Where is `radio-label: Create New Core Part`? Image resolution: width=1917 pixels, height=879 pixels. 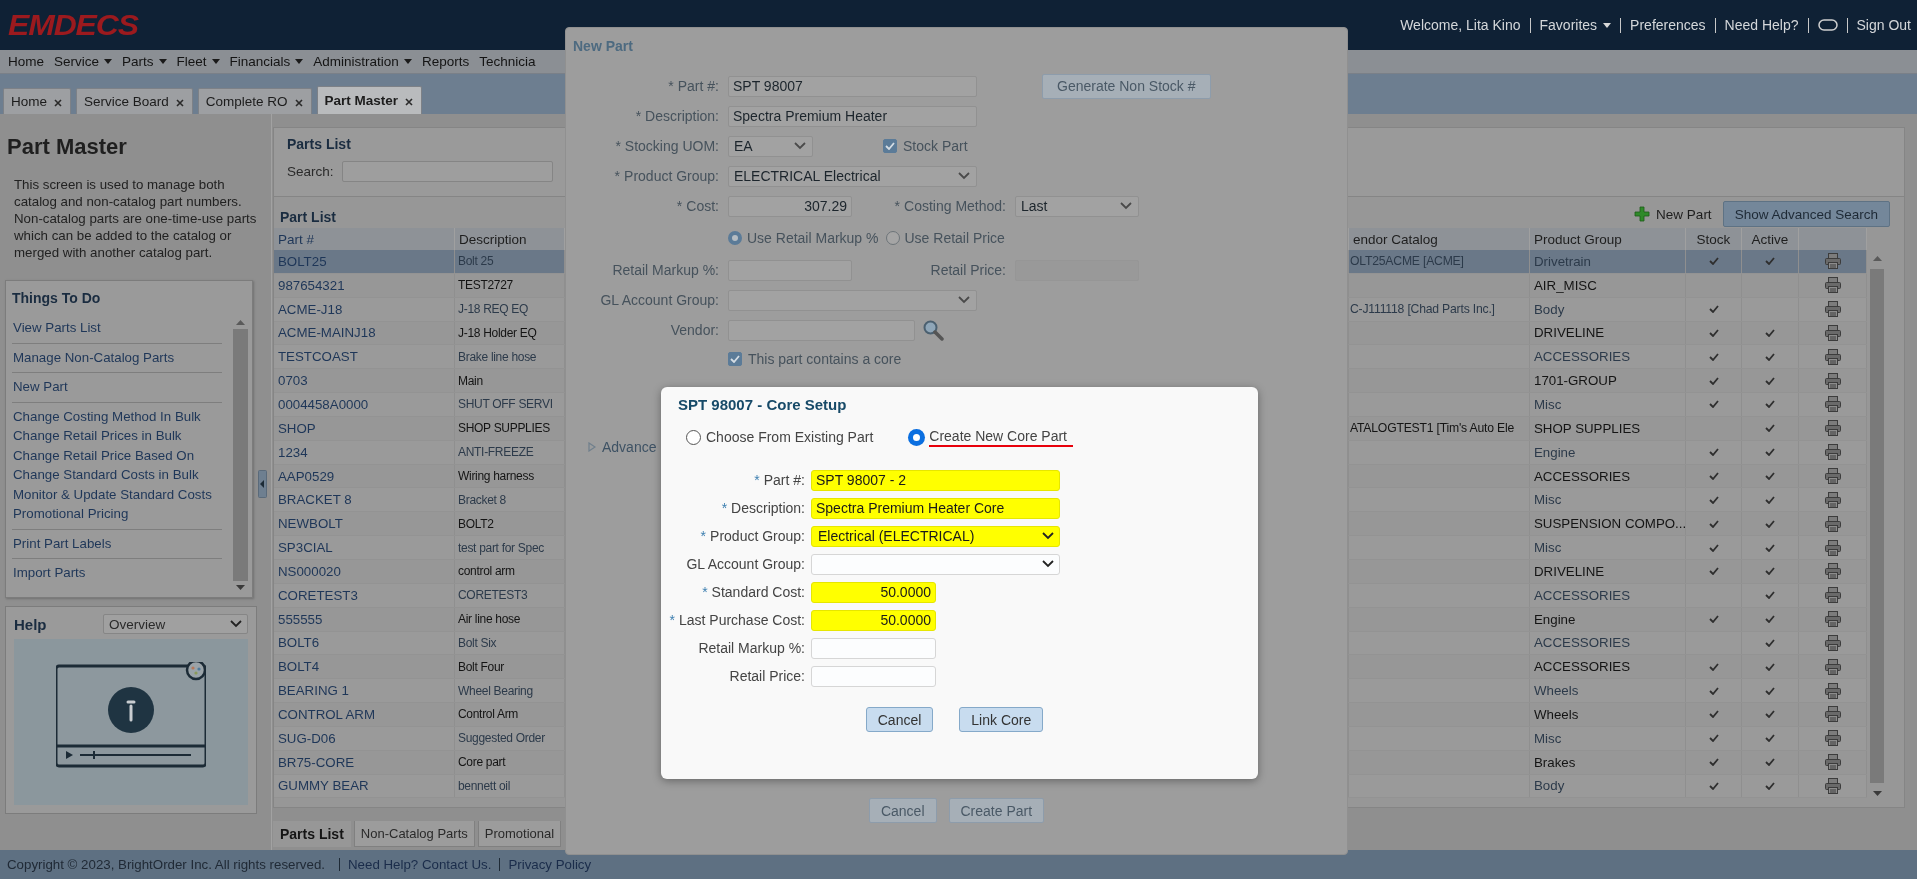 radio-label: Create New Core Part is located at coordinates (1001, 437).